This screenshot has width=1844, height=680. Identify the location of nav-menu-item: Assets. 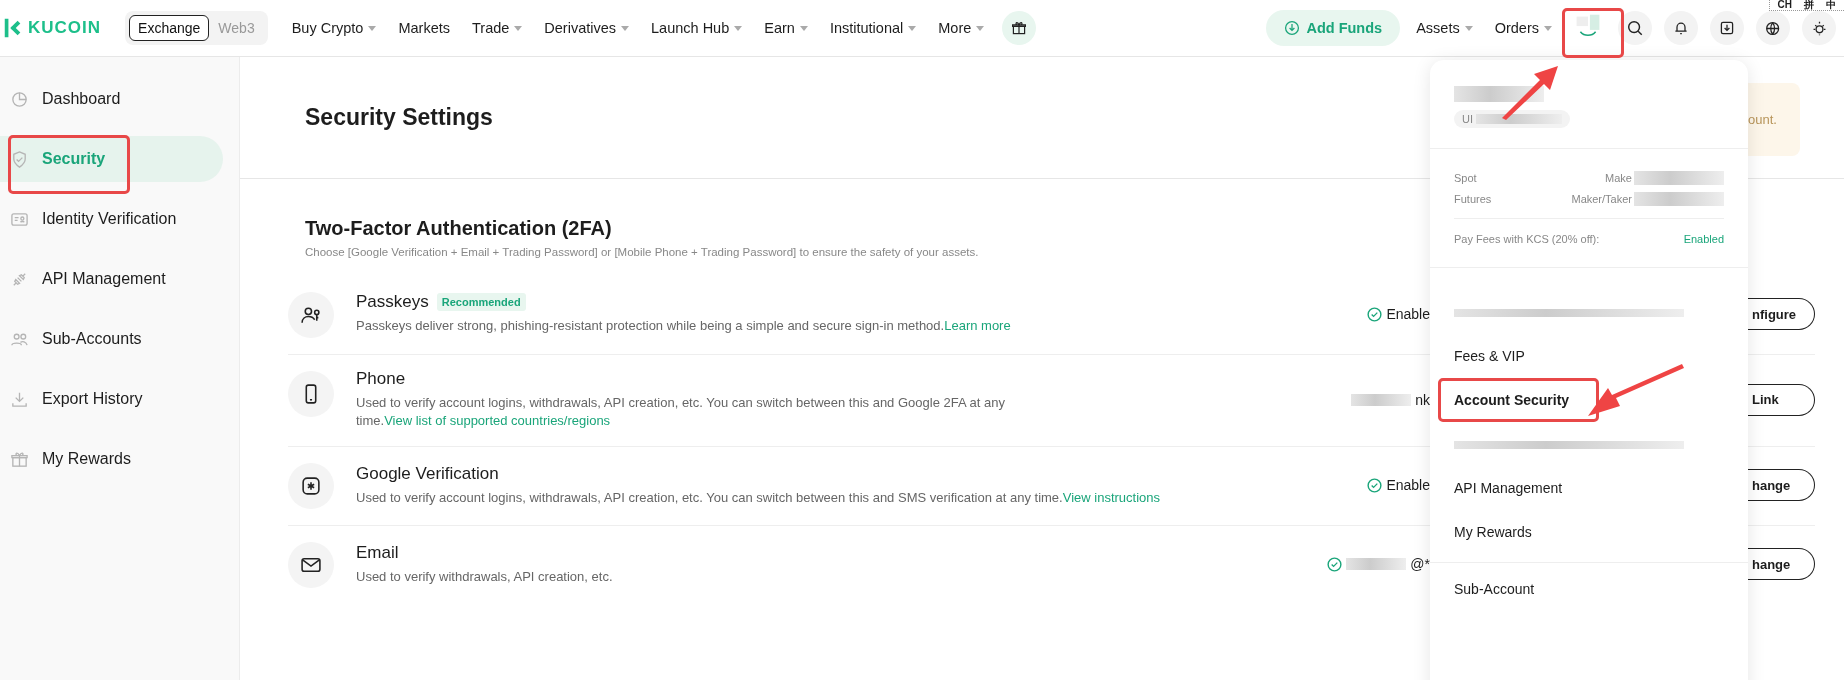
(1444, 28).